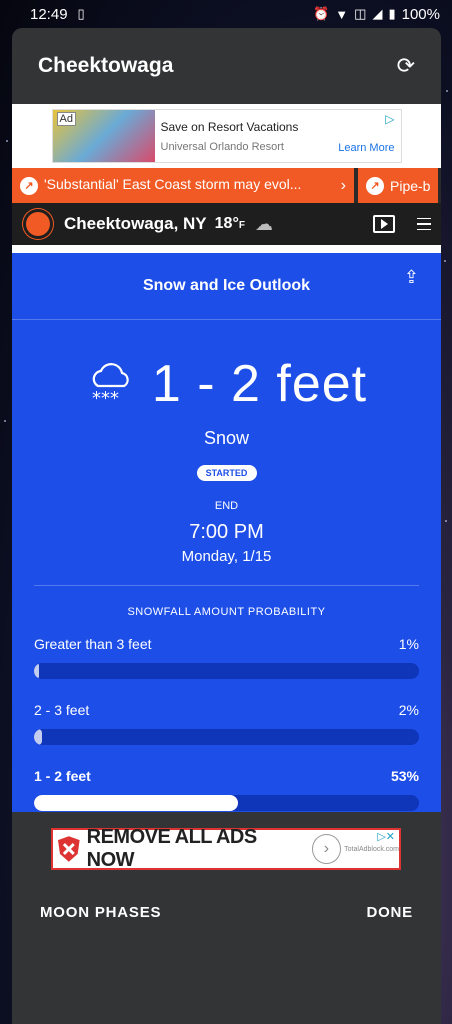 The image size is (452, 1024). I want to click on snow-cloud-icon: ***, so click(110, 386).